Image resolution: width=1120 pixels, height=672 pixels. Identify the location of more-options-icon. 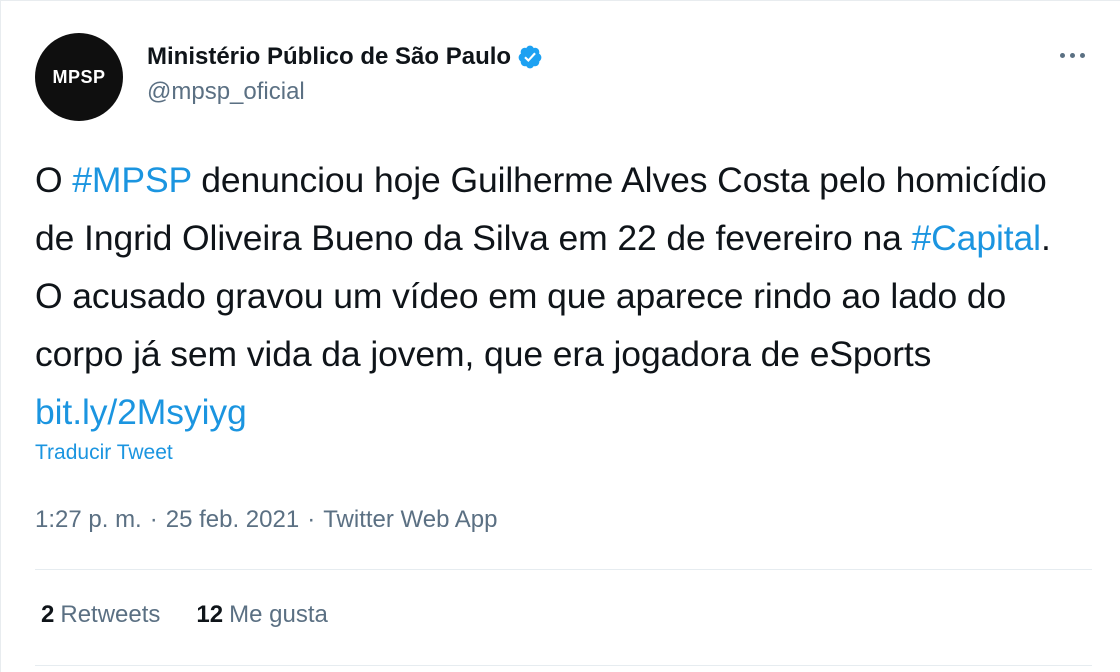
(1062, 55).